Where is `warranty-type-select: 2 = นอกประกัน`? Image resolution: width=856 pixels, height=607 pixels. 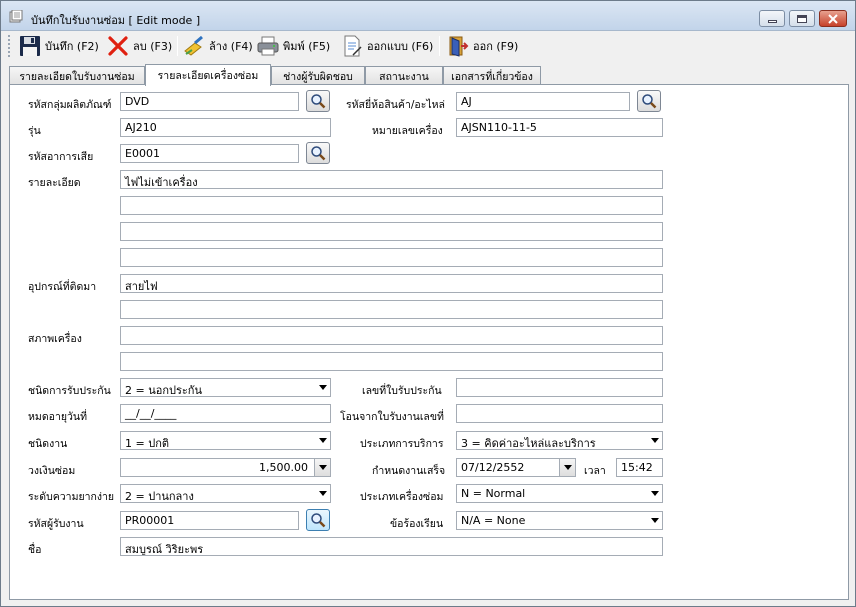
warranty-type-select: 2 = นอกประกัน is located at coordinates (225, 387).